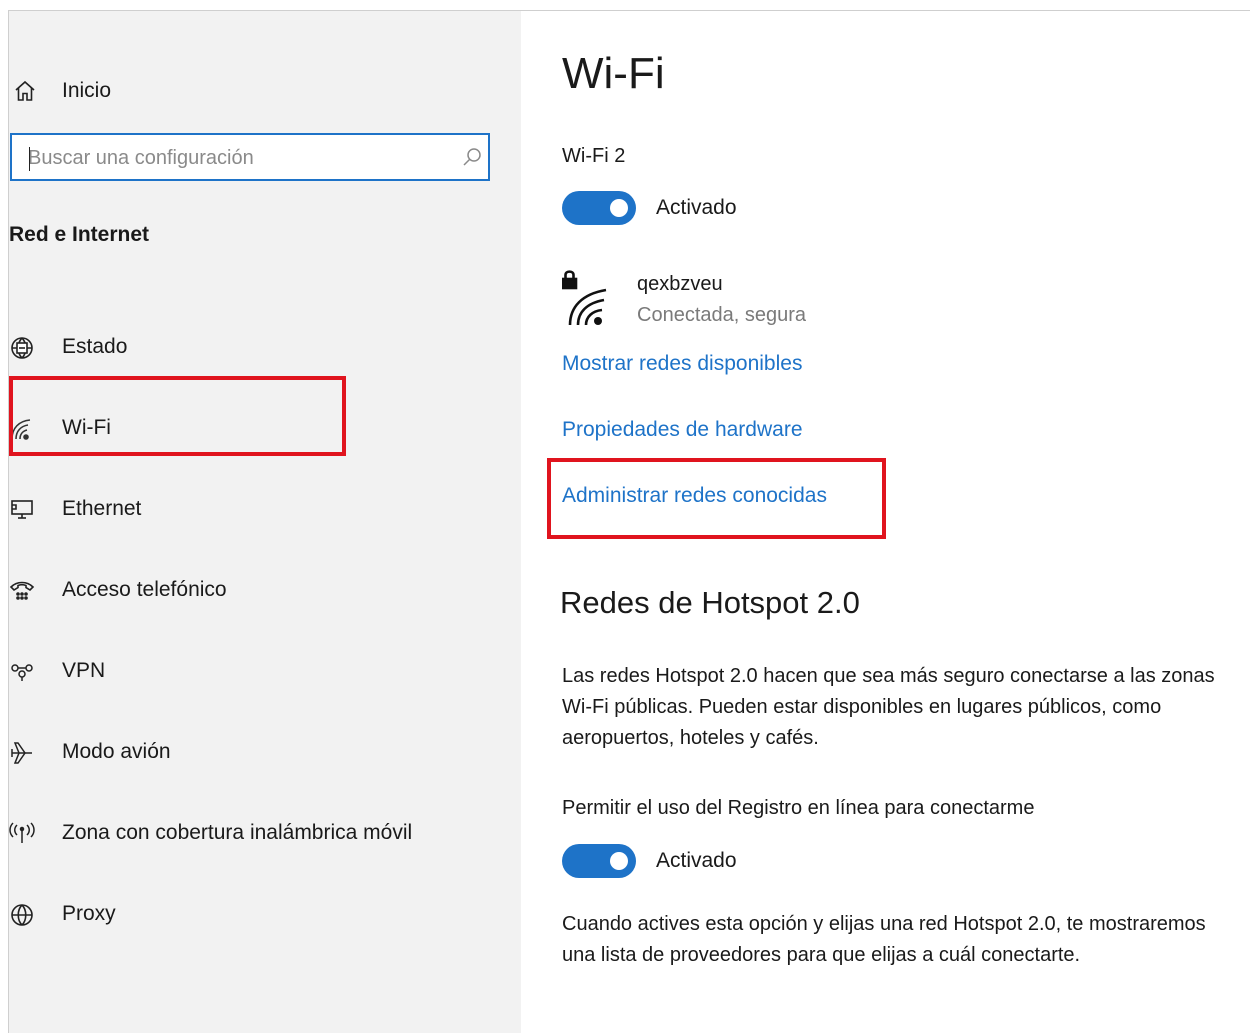 This screenshot has width=1250, height=1033. I want to click on sidebar-item-label: Ethernet, so click(102, 508).